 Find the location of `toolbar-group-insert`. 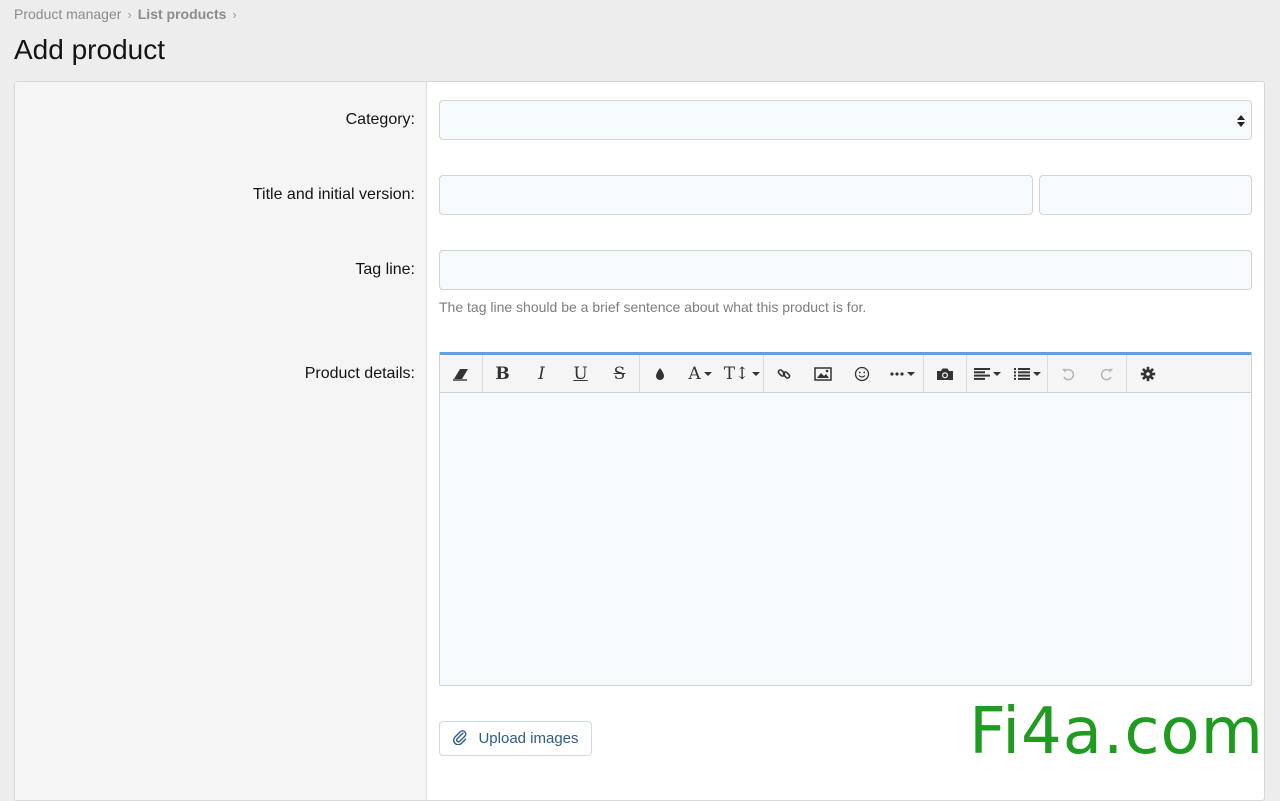

toolbar-group-insert is located at coordinates (844, 373).